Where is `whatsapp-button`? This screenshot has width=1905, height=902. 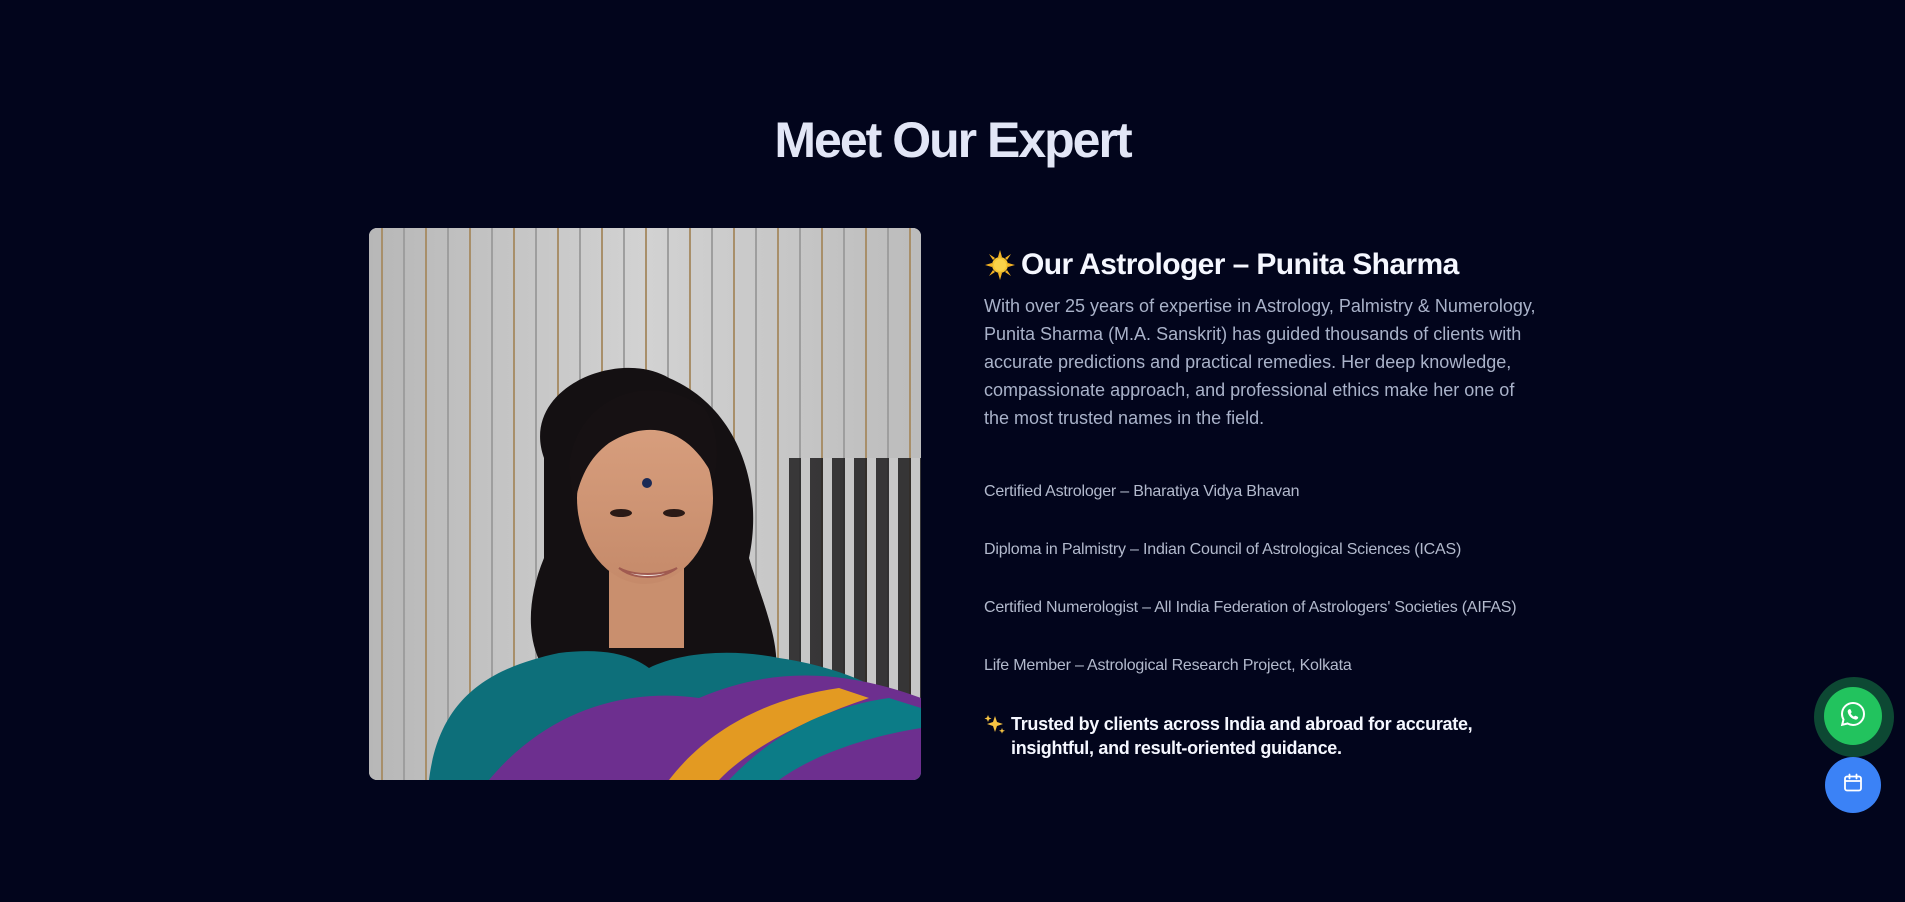 whatsapp-button is located at coordinates (1853, 716).